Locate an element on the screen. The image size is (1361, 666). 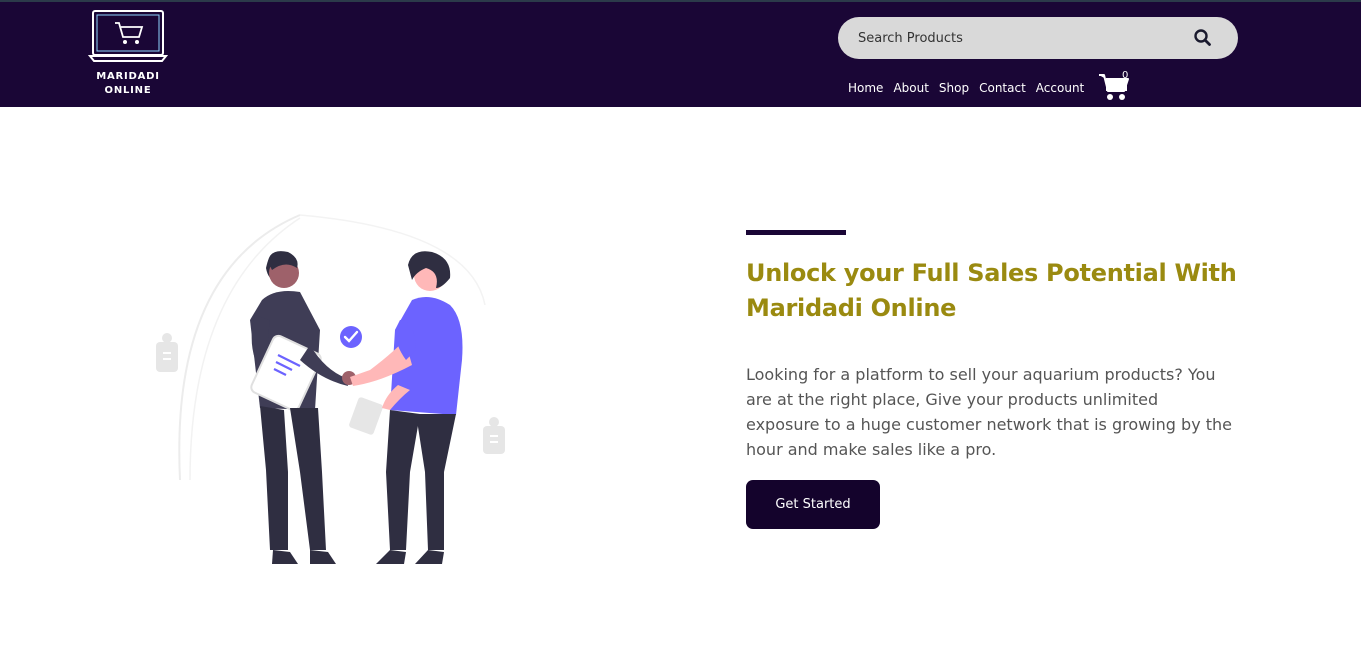
search-button is located at coordinates (1203, 38).